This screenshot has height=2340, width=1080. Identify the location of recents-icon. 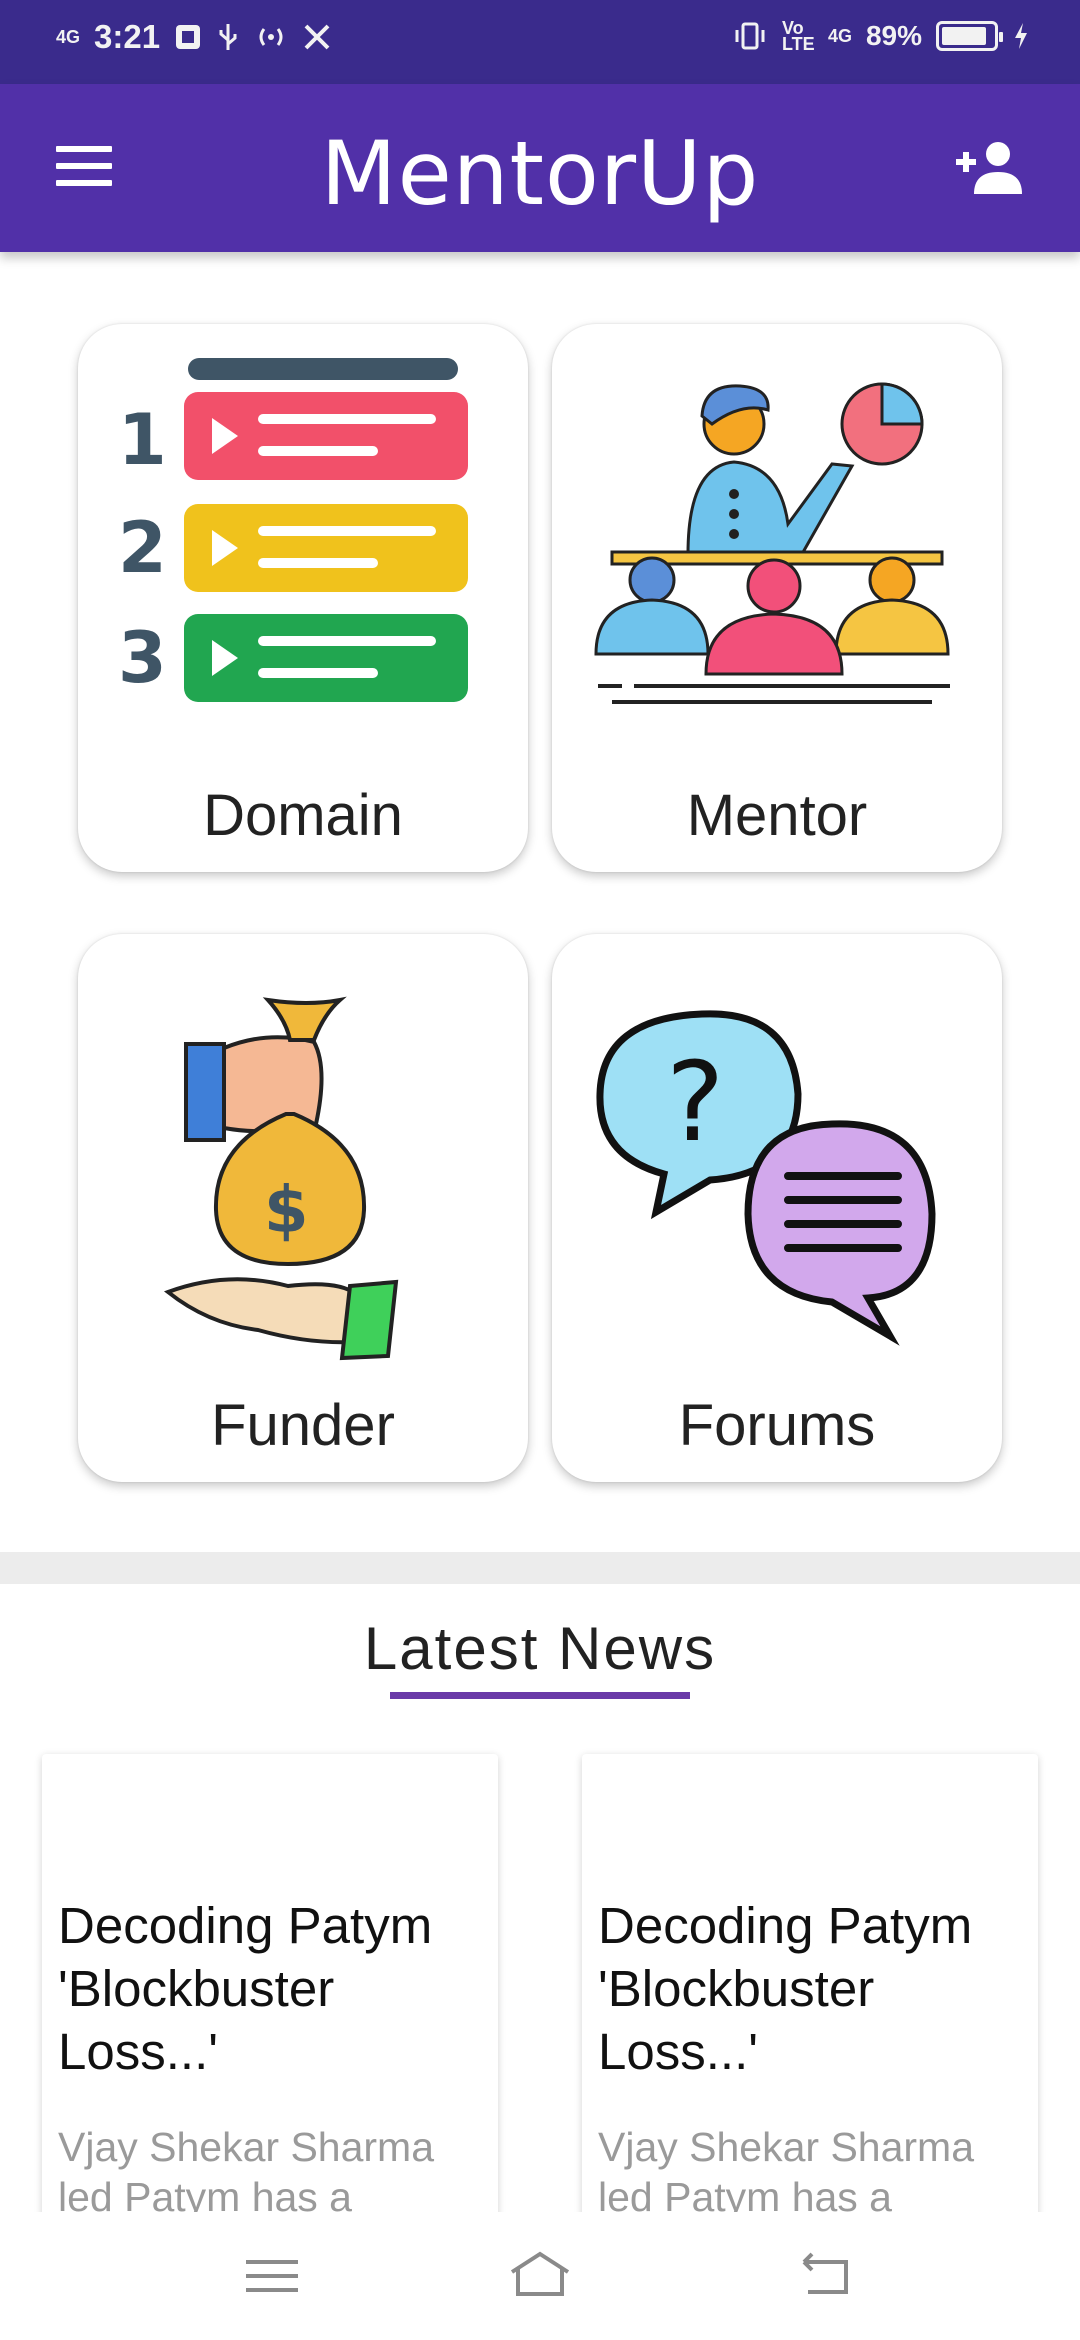
(272, 2276).